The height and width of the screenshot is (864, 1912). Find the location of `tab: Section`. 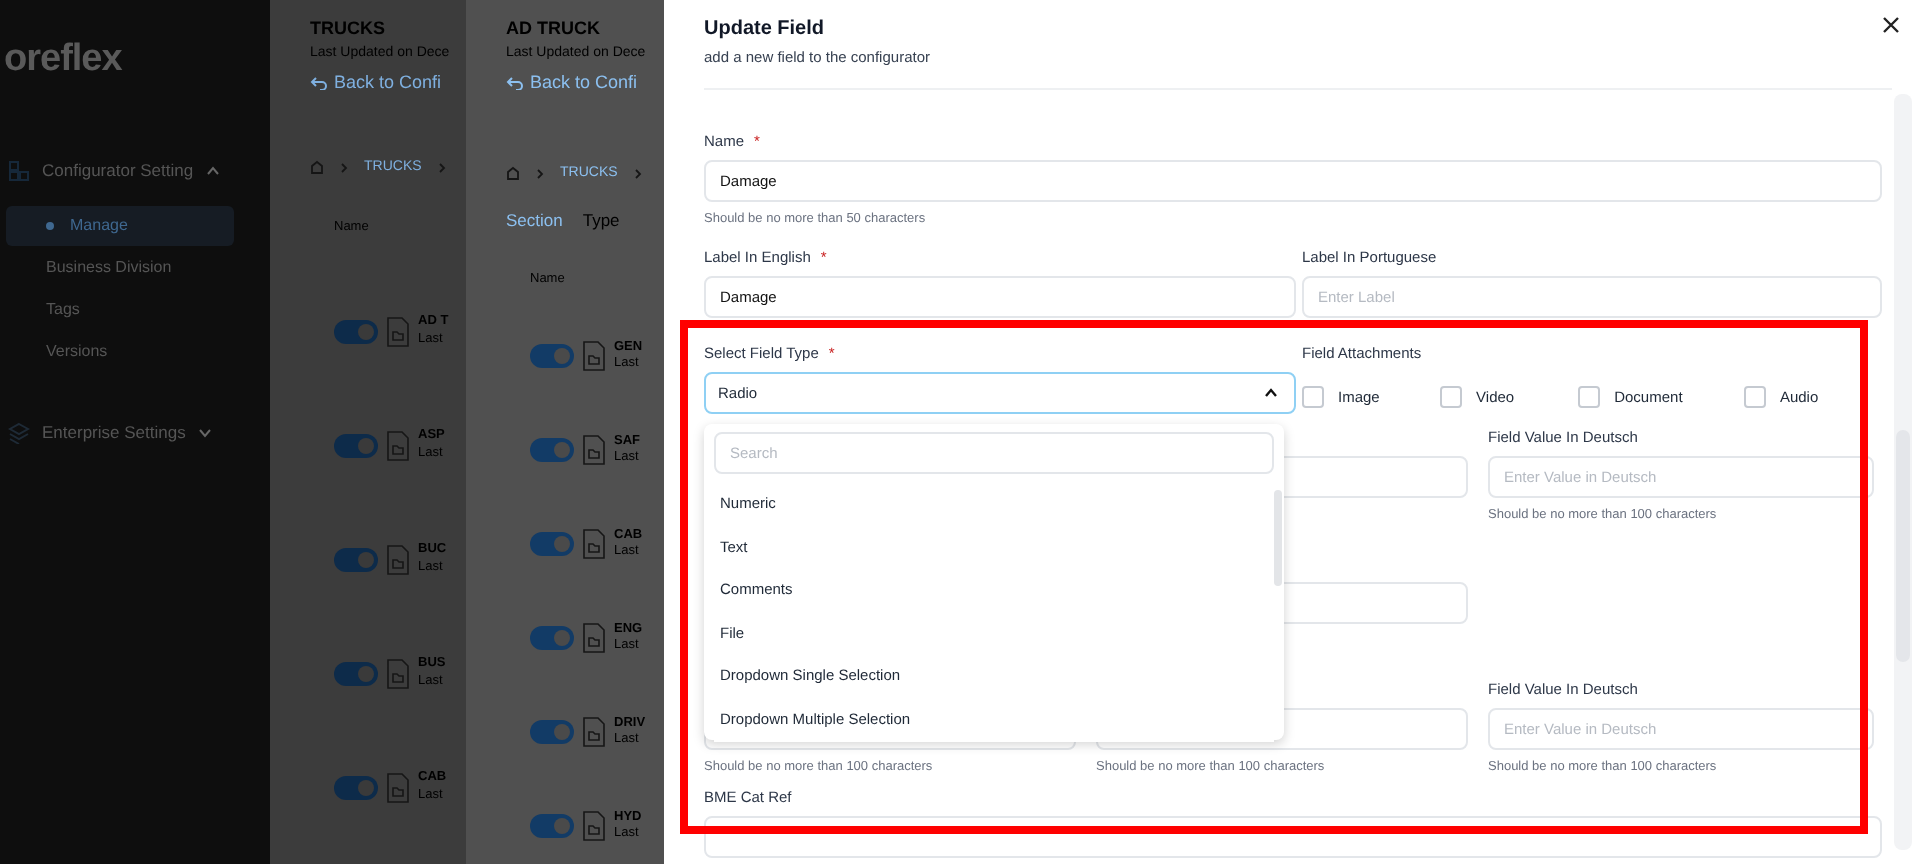

tab: Section is located at coordinates (534, 221).